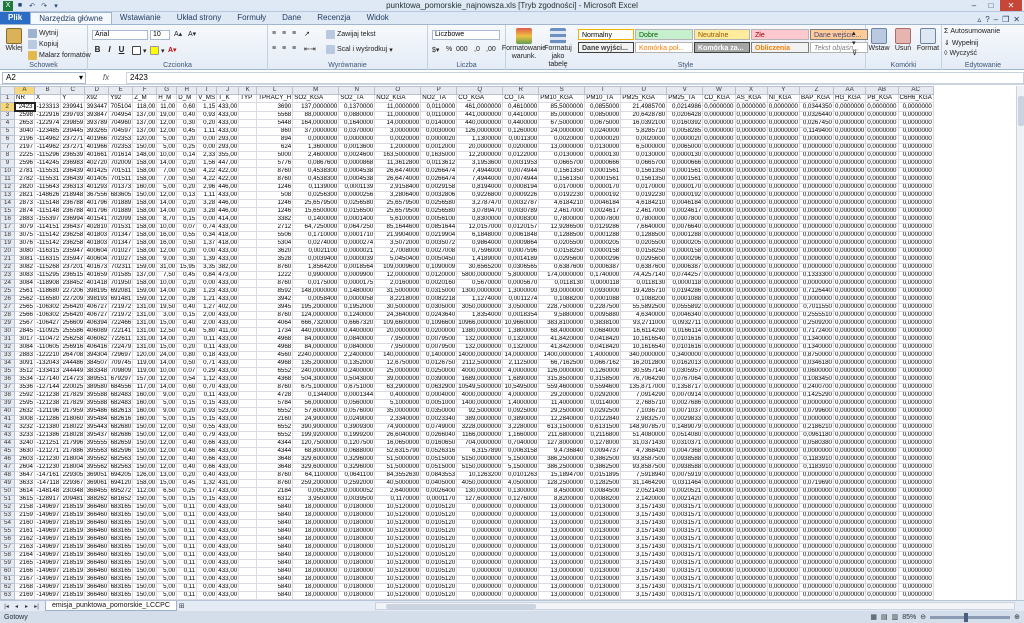 The image size is (1024, 623). Describe the element at coordinates (961, 43) in the screenshot. I see `fill-button: ⇓ Wypełnij` at that location.